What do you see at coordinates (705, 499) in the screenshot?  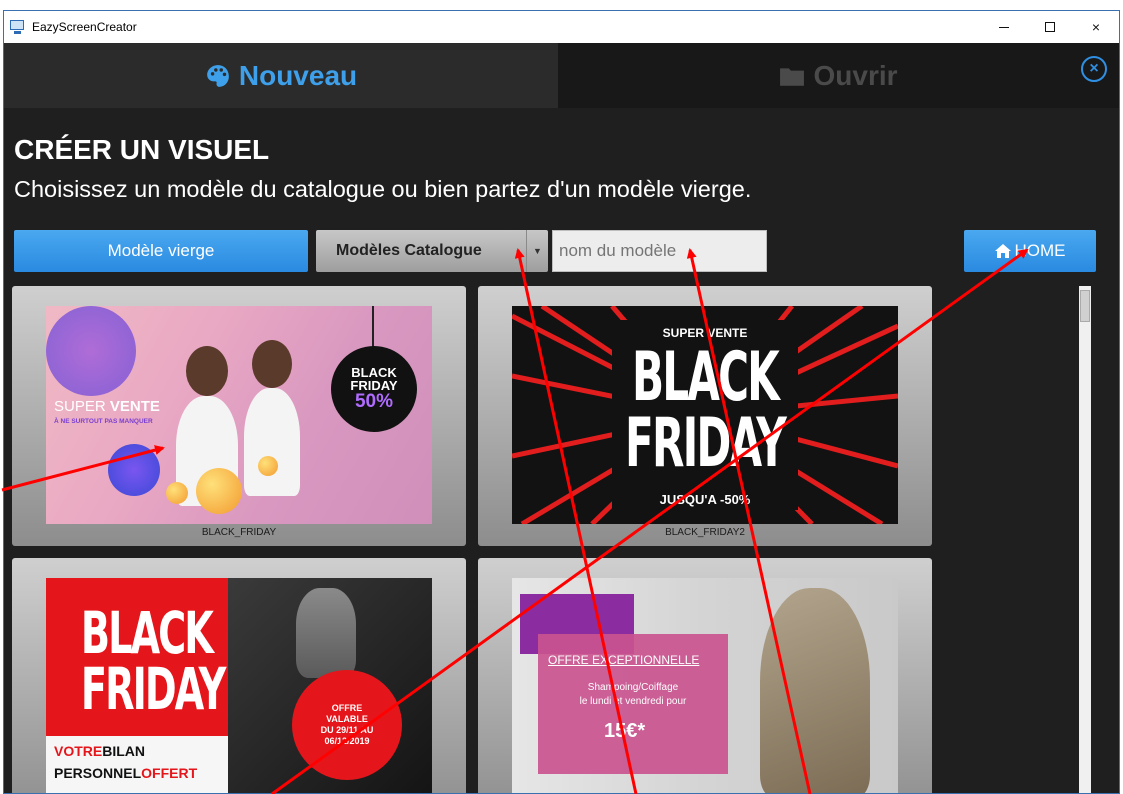 I see `discount-text: JUSQU'A -50%` at bounding box center [705, 499].